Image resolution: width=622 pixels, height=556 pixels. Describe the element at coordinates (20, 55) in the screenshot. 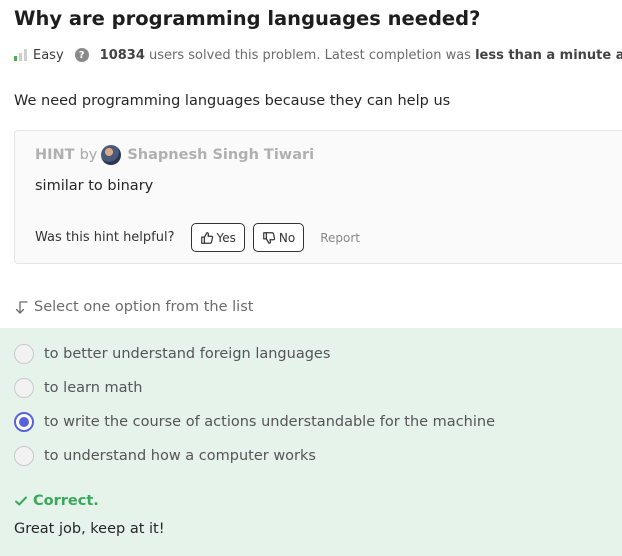

I see `difficulty-bars-icon` at that location.